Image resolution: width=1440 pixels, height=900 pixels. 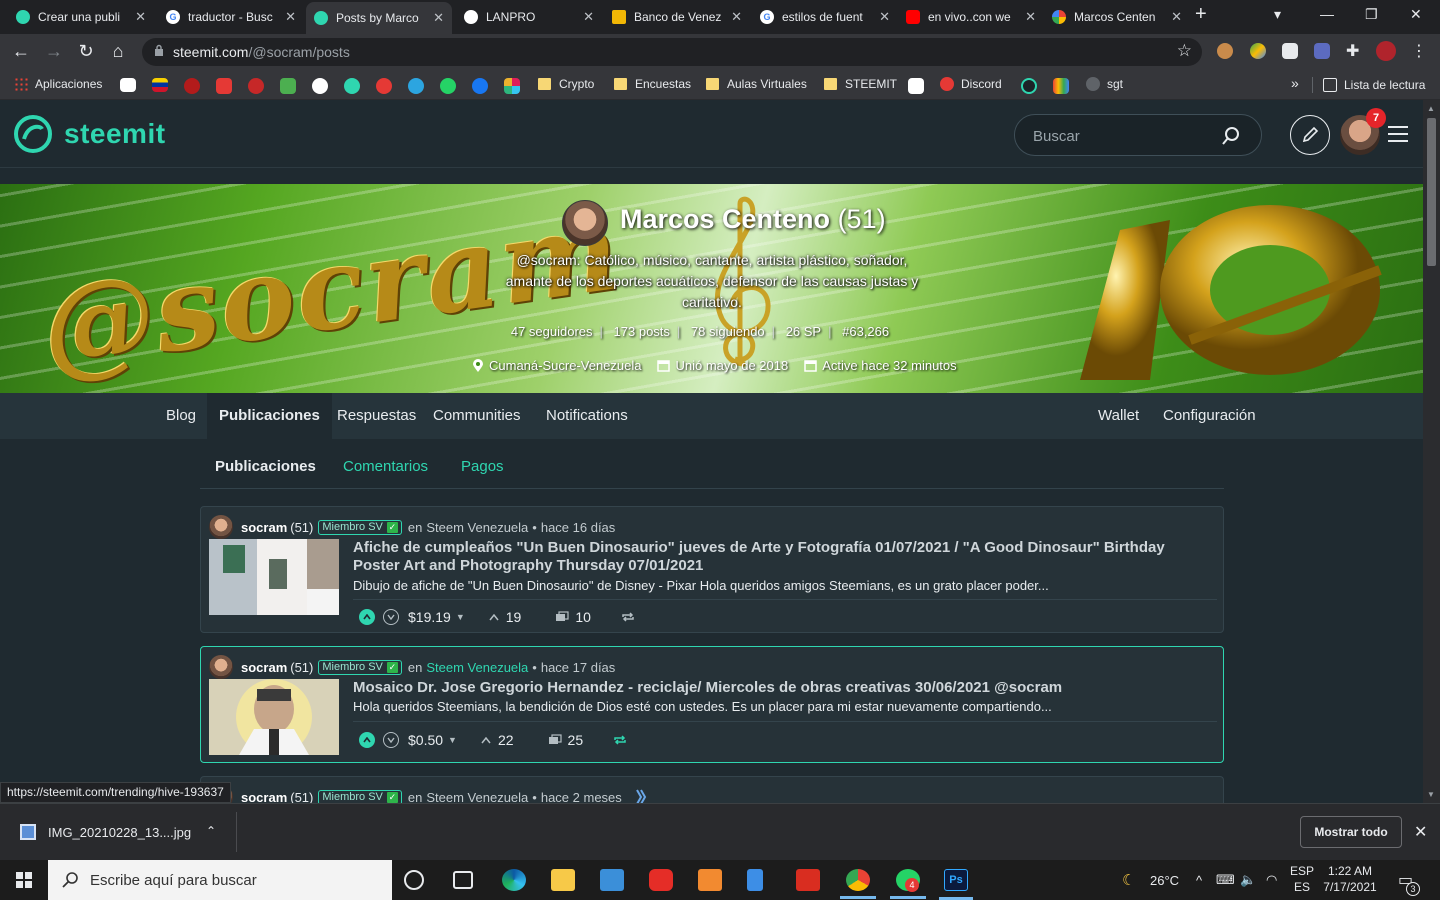 I want to click on browser-tab-7: en vivo..con we ✕, so click(x=971, y=17).